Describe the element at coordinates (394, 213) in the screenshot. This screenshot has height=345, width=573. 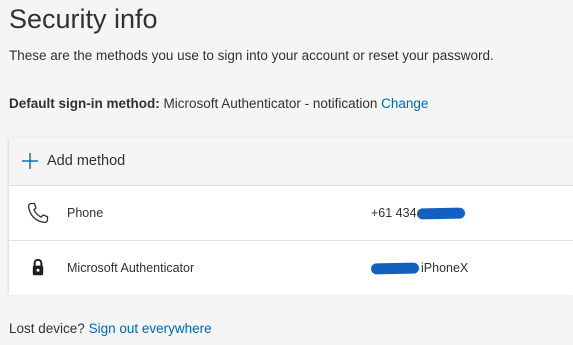
I see `phone-number-prefix: +61 434` at that location.